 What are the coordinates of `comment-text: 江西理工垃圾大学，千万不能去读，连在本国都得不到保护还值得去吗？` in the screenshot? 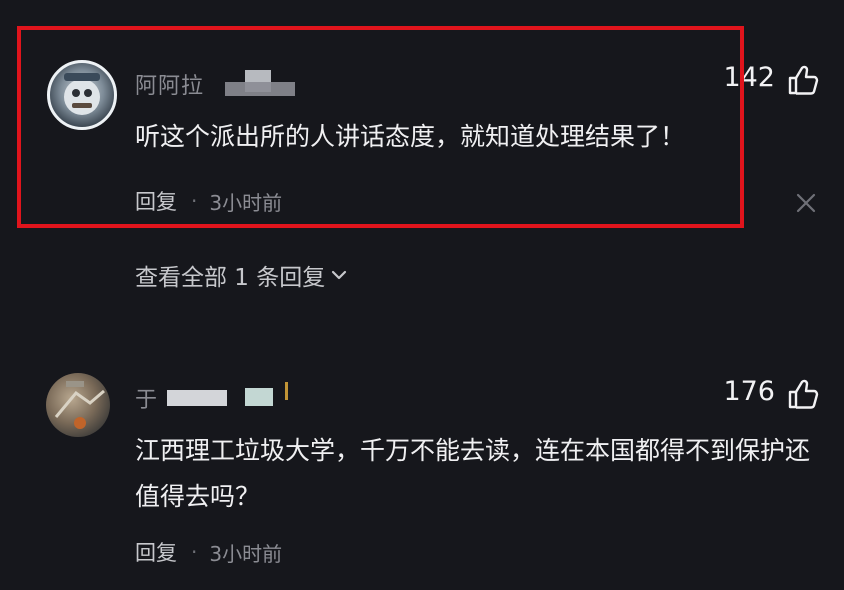 It's located at (473, 473).